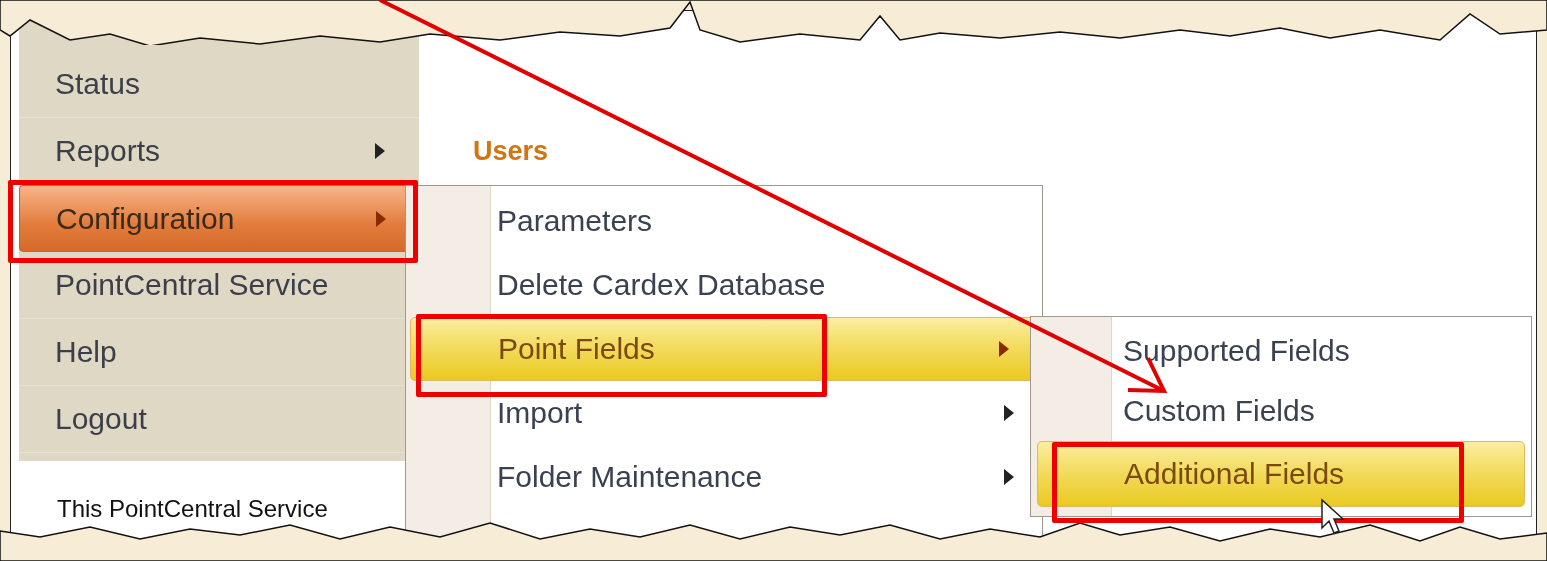  What do you see at coordinates (192, 509) in the screenshot?
I see `service-text: This PointCentral Service` at bounding box center [192, 509].